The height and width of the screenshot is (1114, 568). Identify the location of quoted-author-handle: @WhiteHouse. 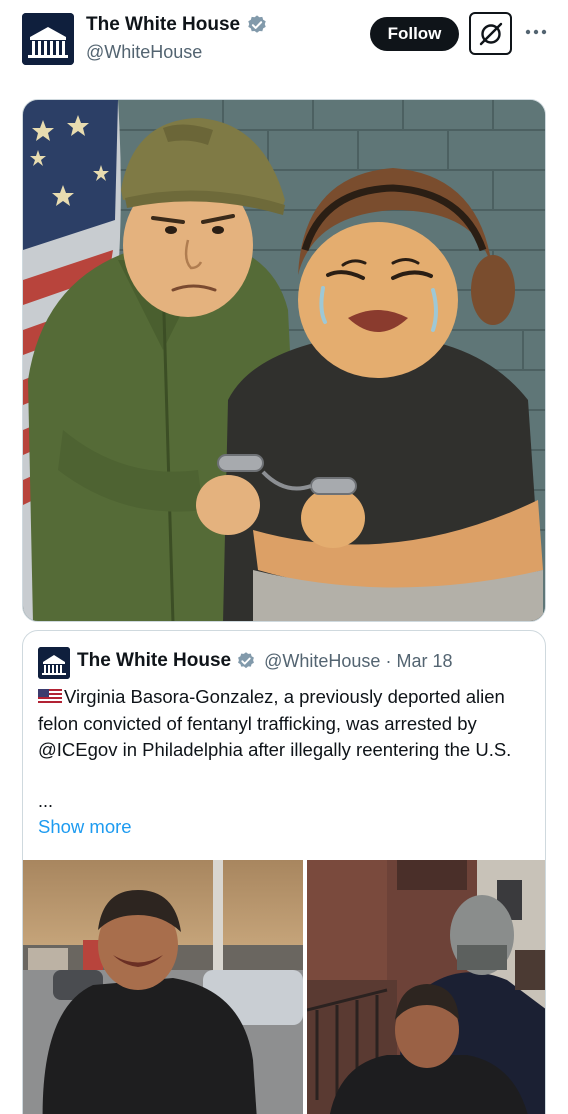
(322, 660).